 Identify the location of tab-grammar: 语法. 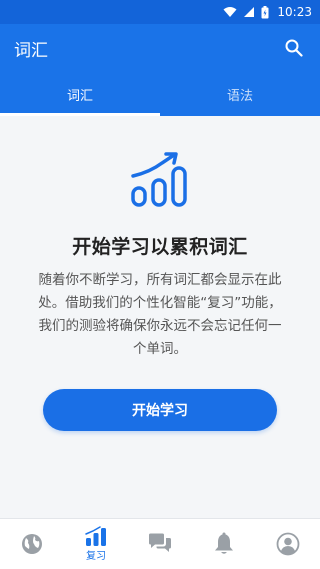
(240, 94).